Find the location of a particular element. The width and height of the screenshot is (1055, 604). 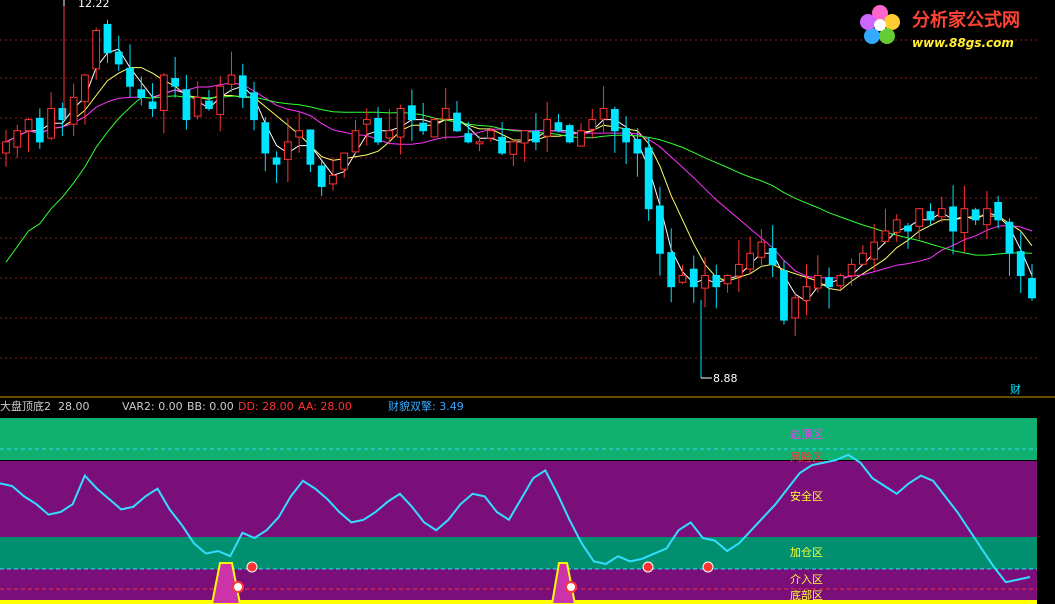

price-high-label: 12.22 is located at coordinates (94, 5).